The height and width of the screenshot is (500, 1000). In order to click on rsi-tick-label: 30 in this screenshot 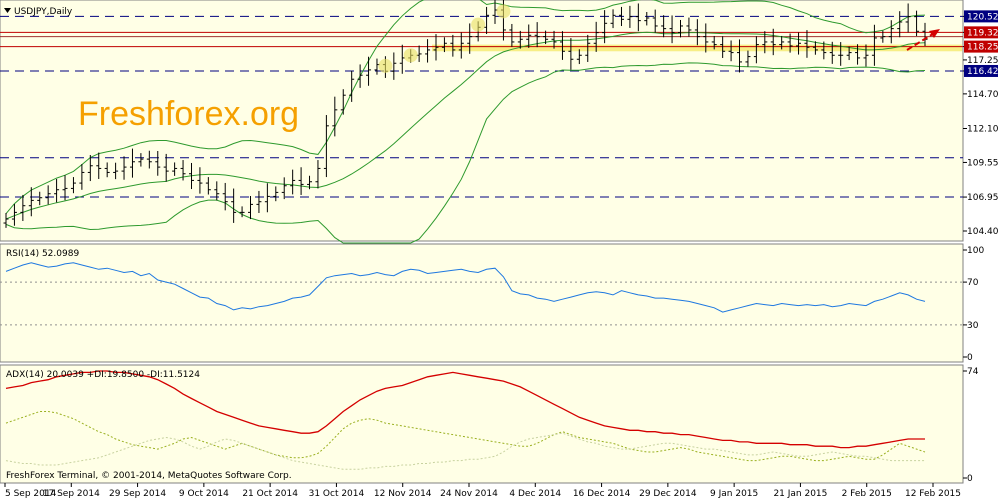, I will do `click(973, 326)`.